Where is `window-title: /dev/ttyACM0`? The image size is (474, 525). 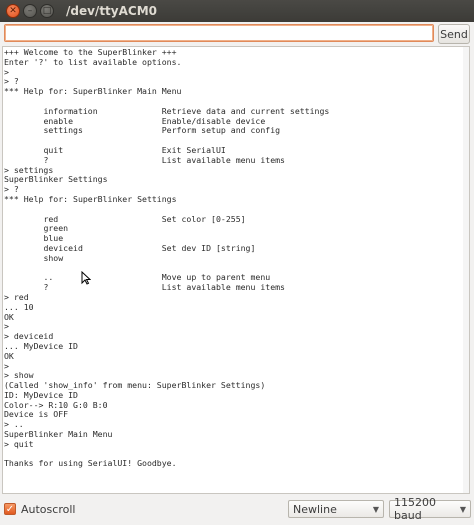 window-title: /dev/ttyACM0 is located at coordinates (111, 11).